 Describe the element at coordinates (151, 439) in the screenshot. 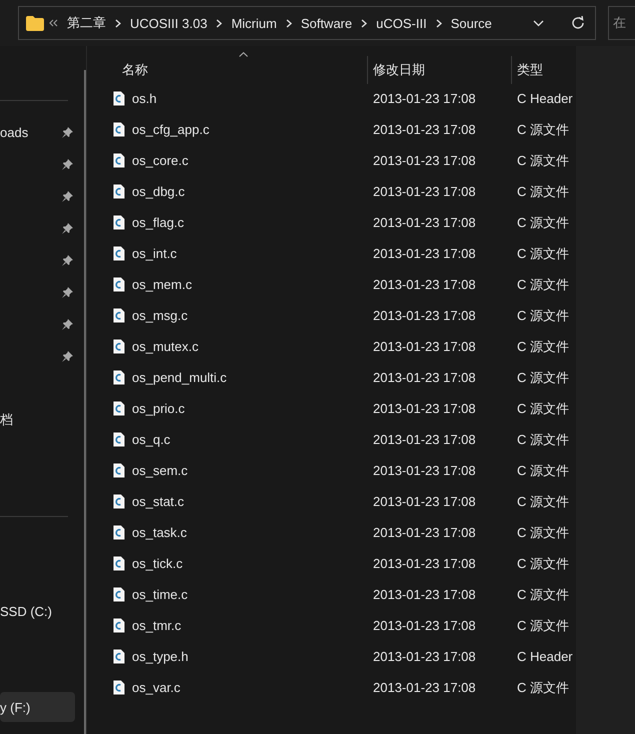

I see `file-name: os_q.c` at that location.